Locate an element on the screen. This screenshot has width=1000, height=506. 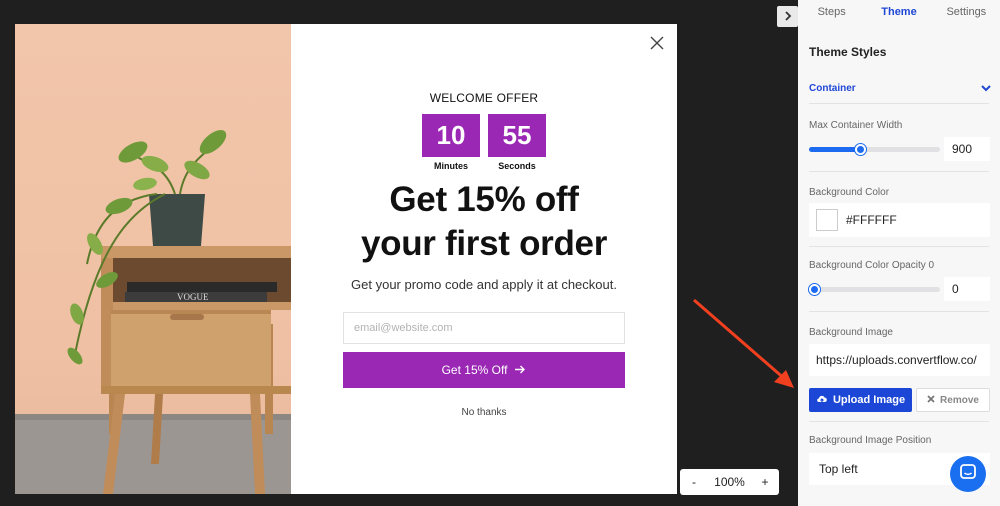
zoom-level: 100% is located at coordinates (729, 482).